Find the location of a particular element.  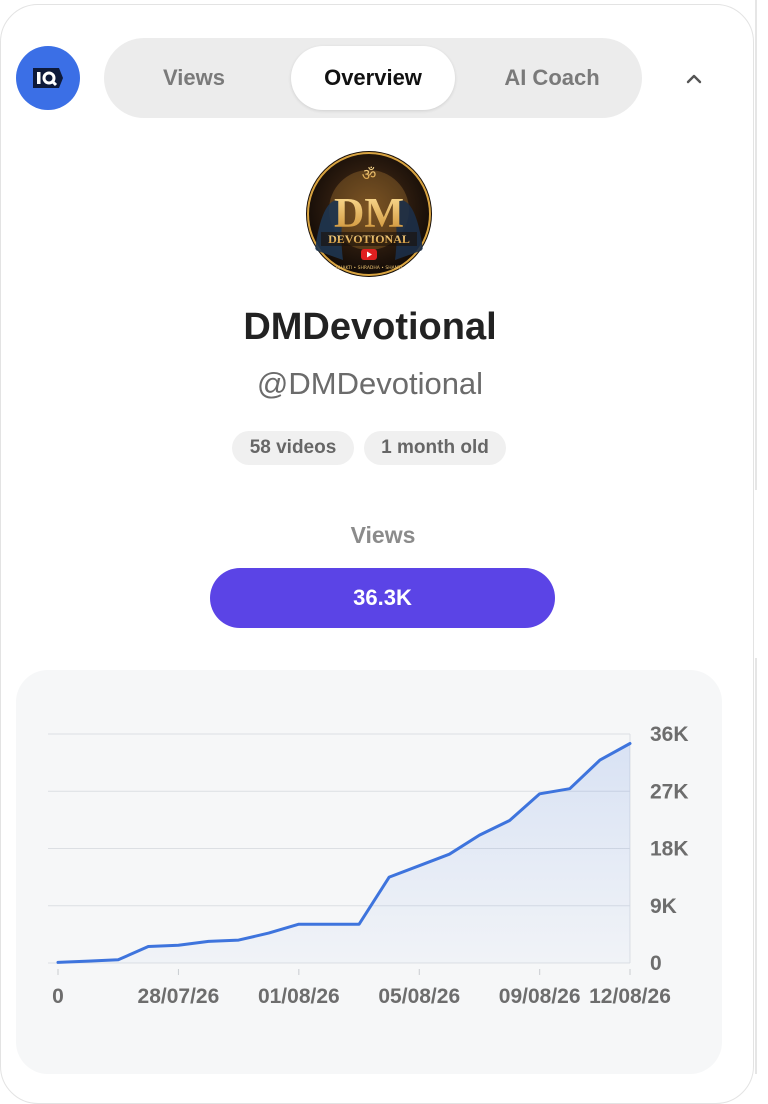

tab-ai-coach: AI Coach is located at coordinates (552, 78).